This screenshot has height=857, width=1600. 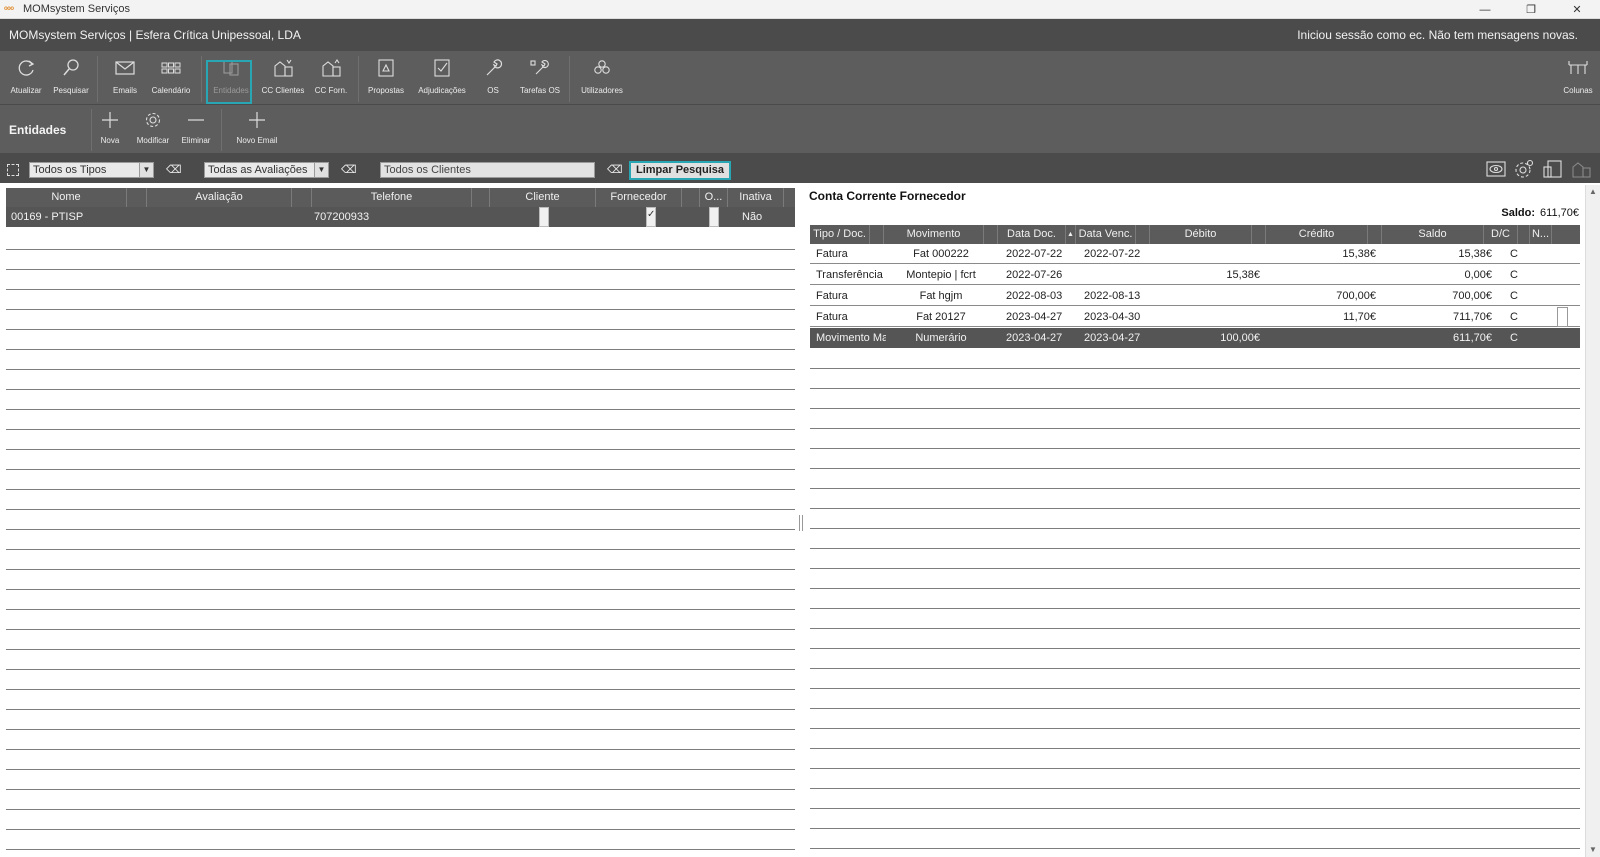 I want to click on section-title: Entidades, so click(x=38, y=130).